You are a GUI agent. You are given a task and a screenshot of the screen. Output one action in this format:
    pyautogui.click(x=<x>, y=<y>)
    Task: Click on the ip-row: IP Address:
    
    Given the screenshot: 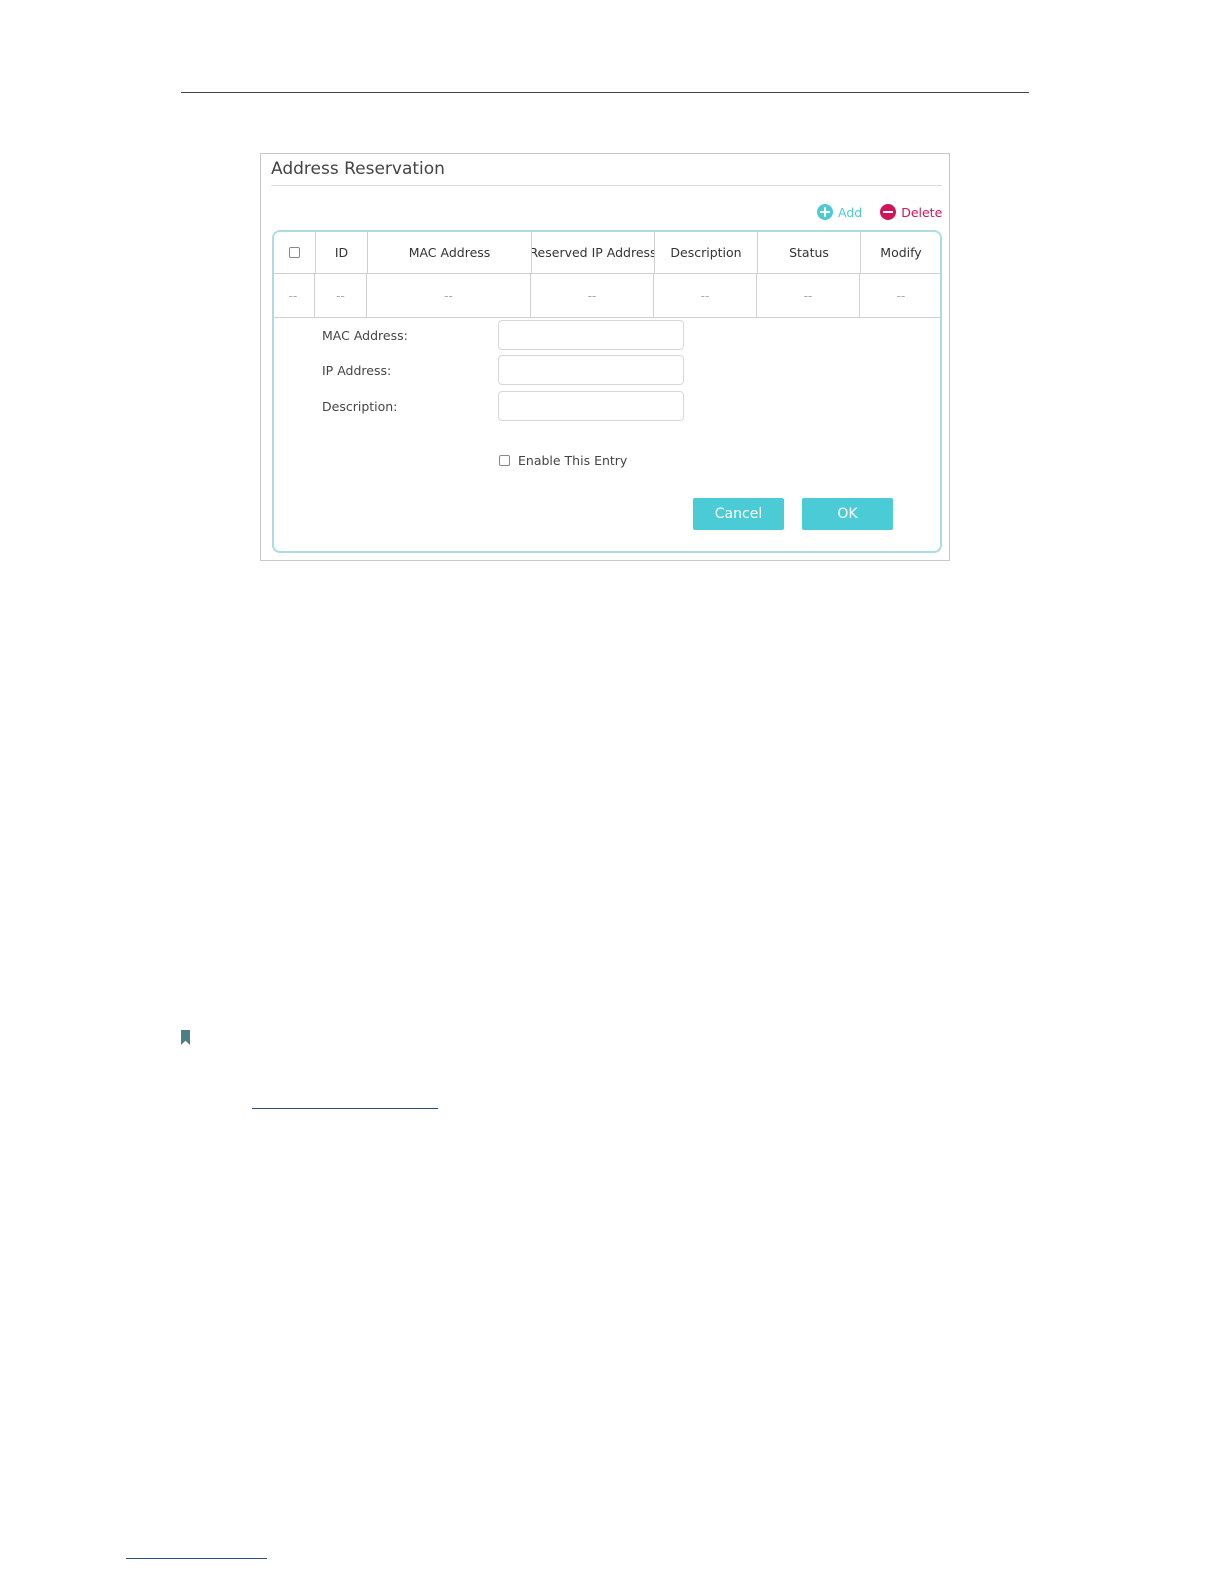 What is the action you would take?
    pyautogui.click(x=503, y=370)
    